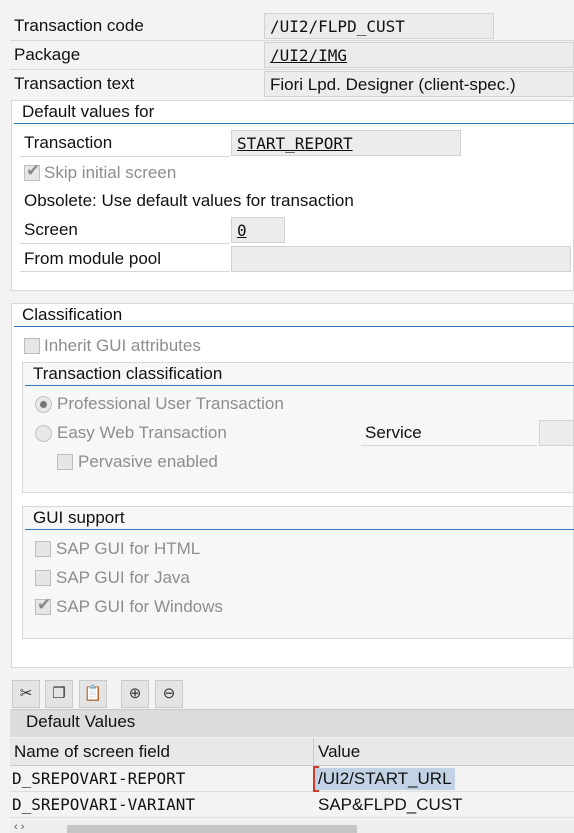 This screenshot has width=574, height=833. Describe the element at coordinates (47, 54) in the screenshot. I see `package-label: Package` at that location.